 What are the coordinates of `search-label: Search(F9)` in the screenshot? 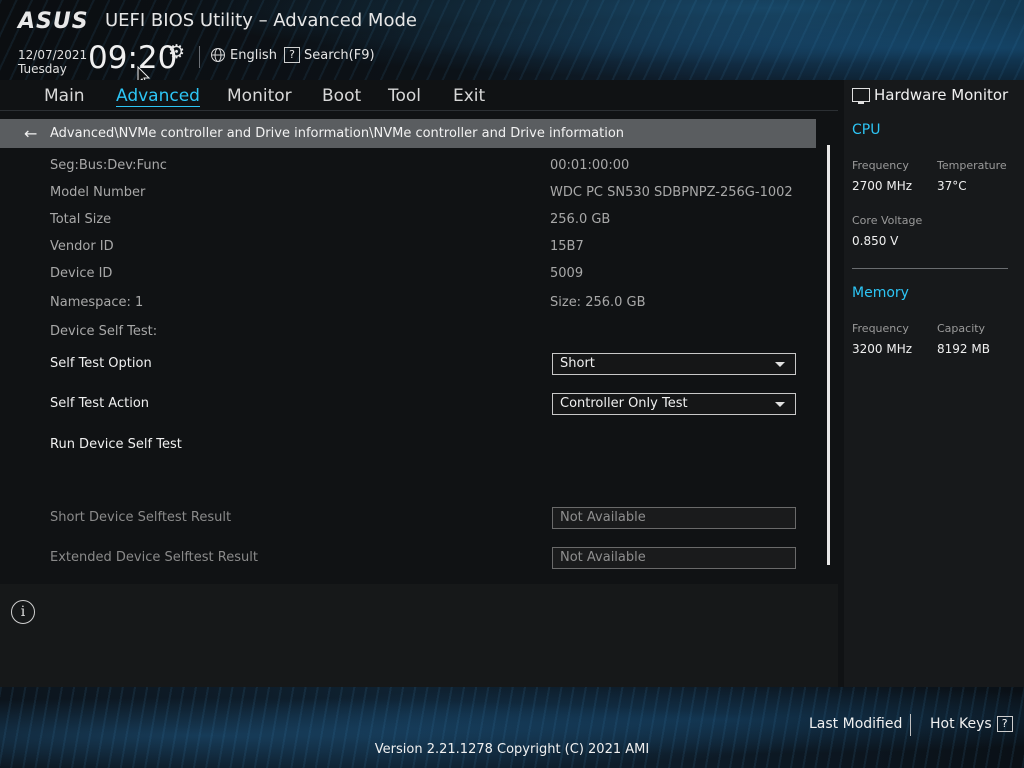 It's located at (339, 55).